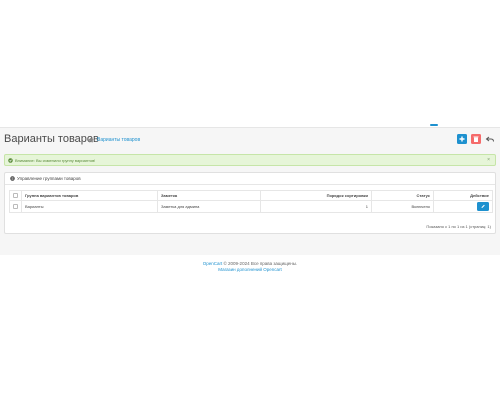  I want to click on select-all-cell, so click(15, 195).